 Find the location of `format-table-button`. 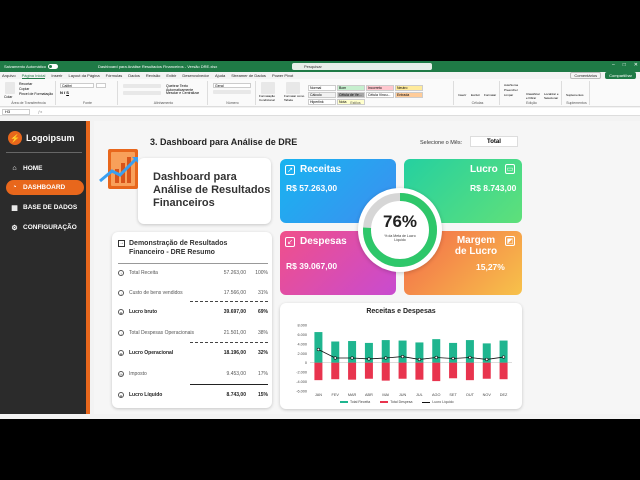

format-table-button is located at coordinates (293, 88).